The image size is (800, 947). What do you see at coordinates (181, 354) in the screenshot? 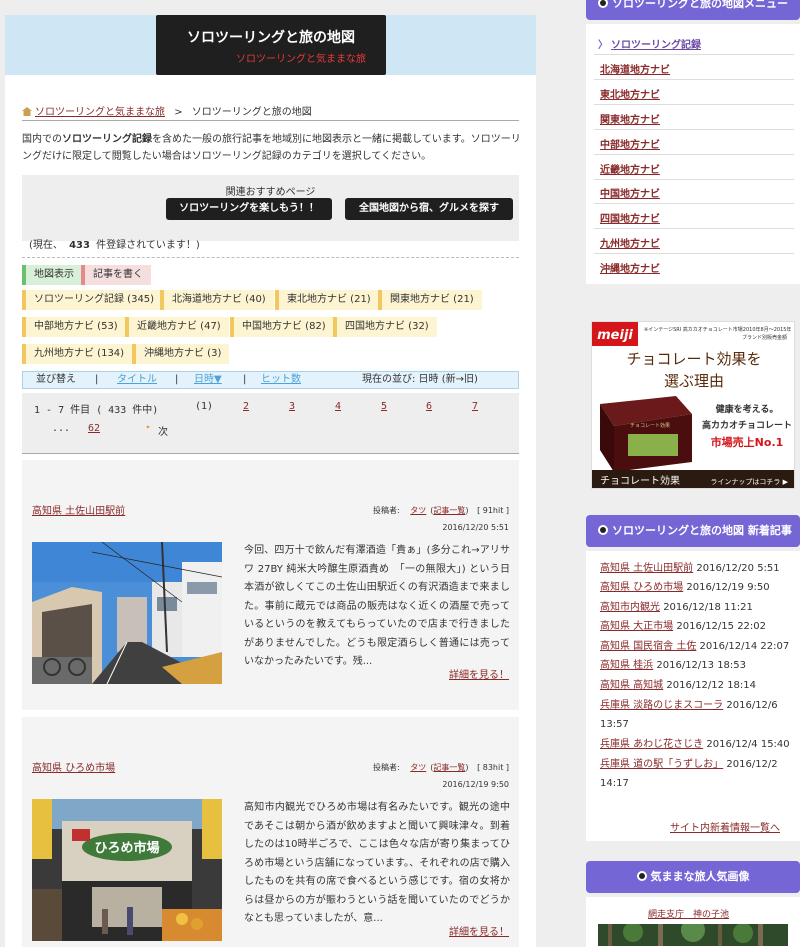
I see `category-okinawa: 沖縄地方ナビ (3)` at bounding box center [181, 354].